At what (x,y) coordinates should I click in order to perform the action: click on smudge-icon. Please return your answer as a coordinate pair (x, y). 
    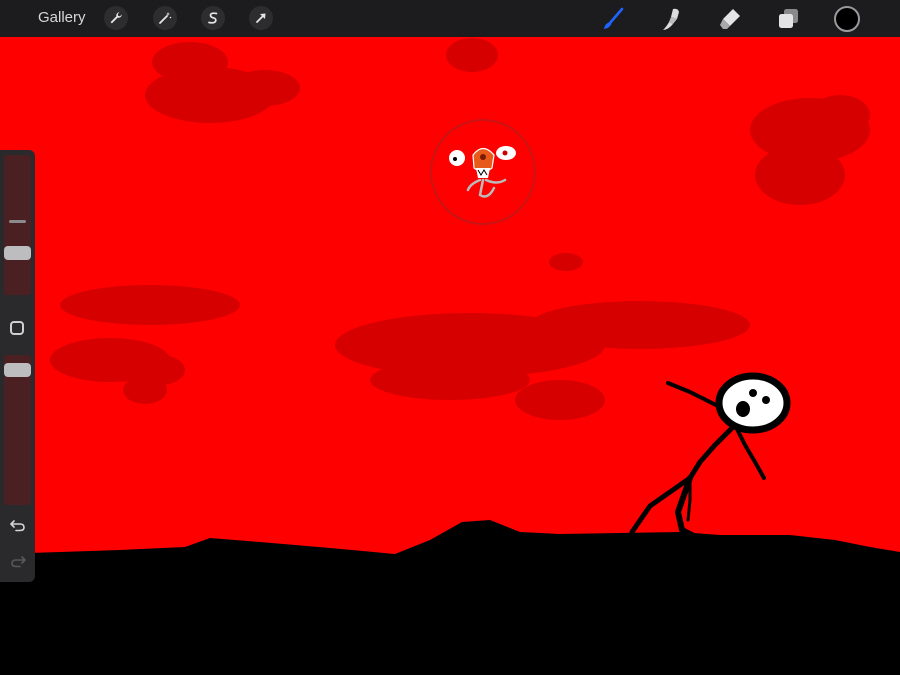
    Looking at the image, I should click on (671, 19).